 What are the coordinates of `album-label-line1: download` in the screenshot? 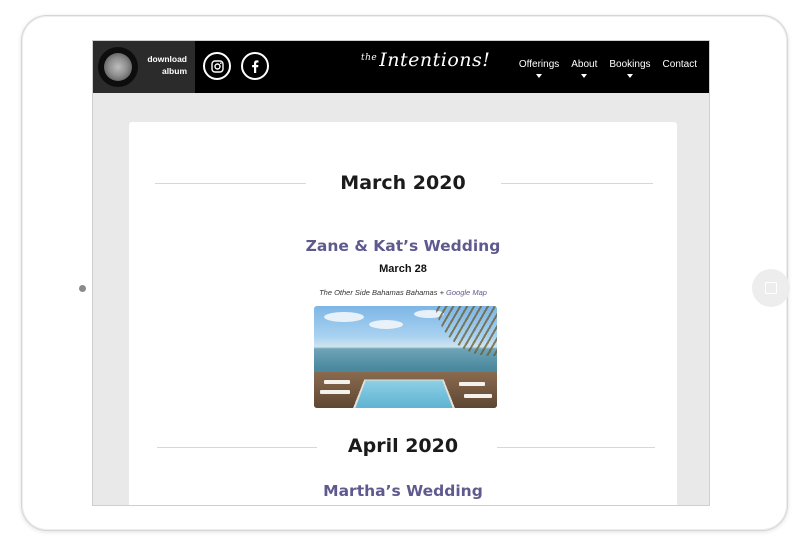 It's located at (167, 59).